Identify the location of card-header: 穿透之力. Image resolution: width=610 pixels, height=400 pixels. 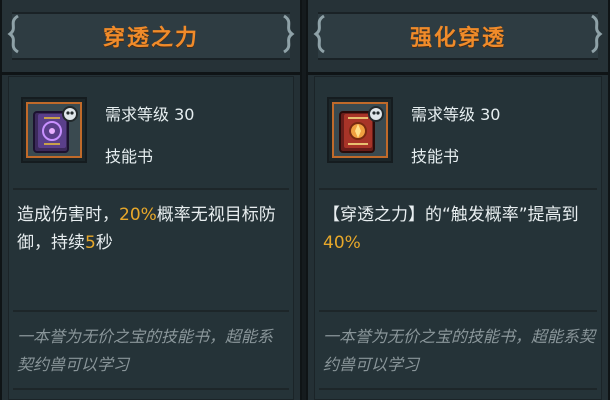
(151, 37).